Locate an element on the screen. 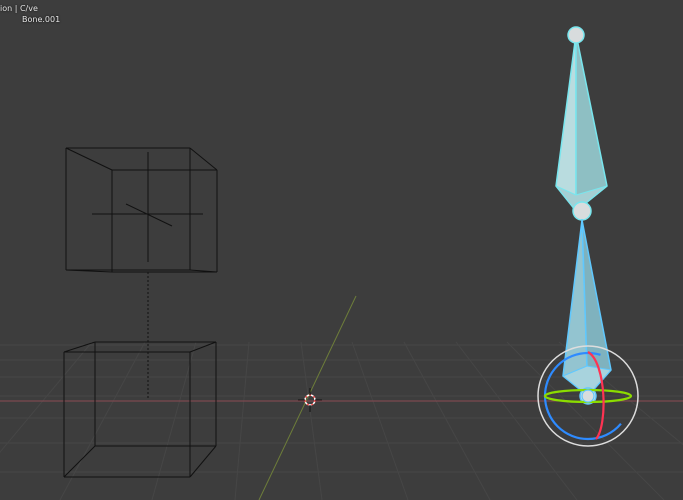  bone-lower-active is located at coordinates (587, 312).